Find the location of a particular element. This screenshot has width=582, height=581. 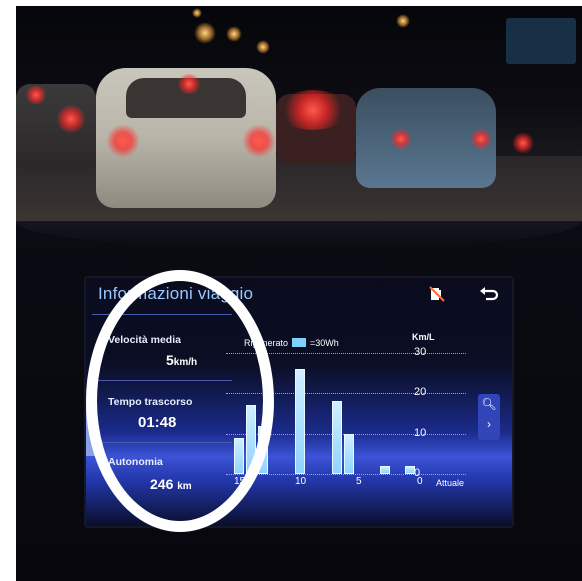

dashboard-edge is located at coordinates (299, 234).